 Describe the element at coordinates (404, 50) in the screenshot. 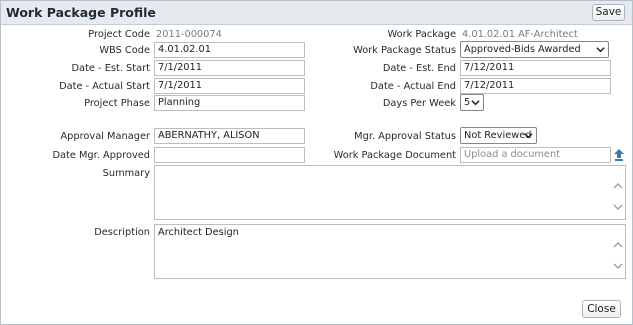

I see `wp-status-label: Work Package Status` at that location.